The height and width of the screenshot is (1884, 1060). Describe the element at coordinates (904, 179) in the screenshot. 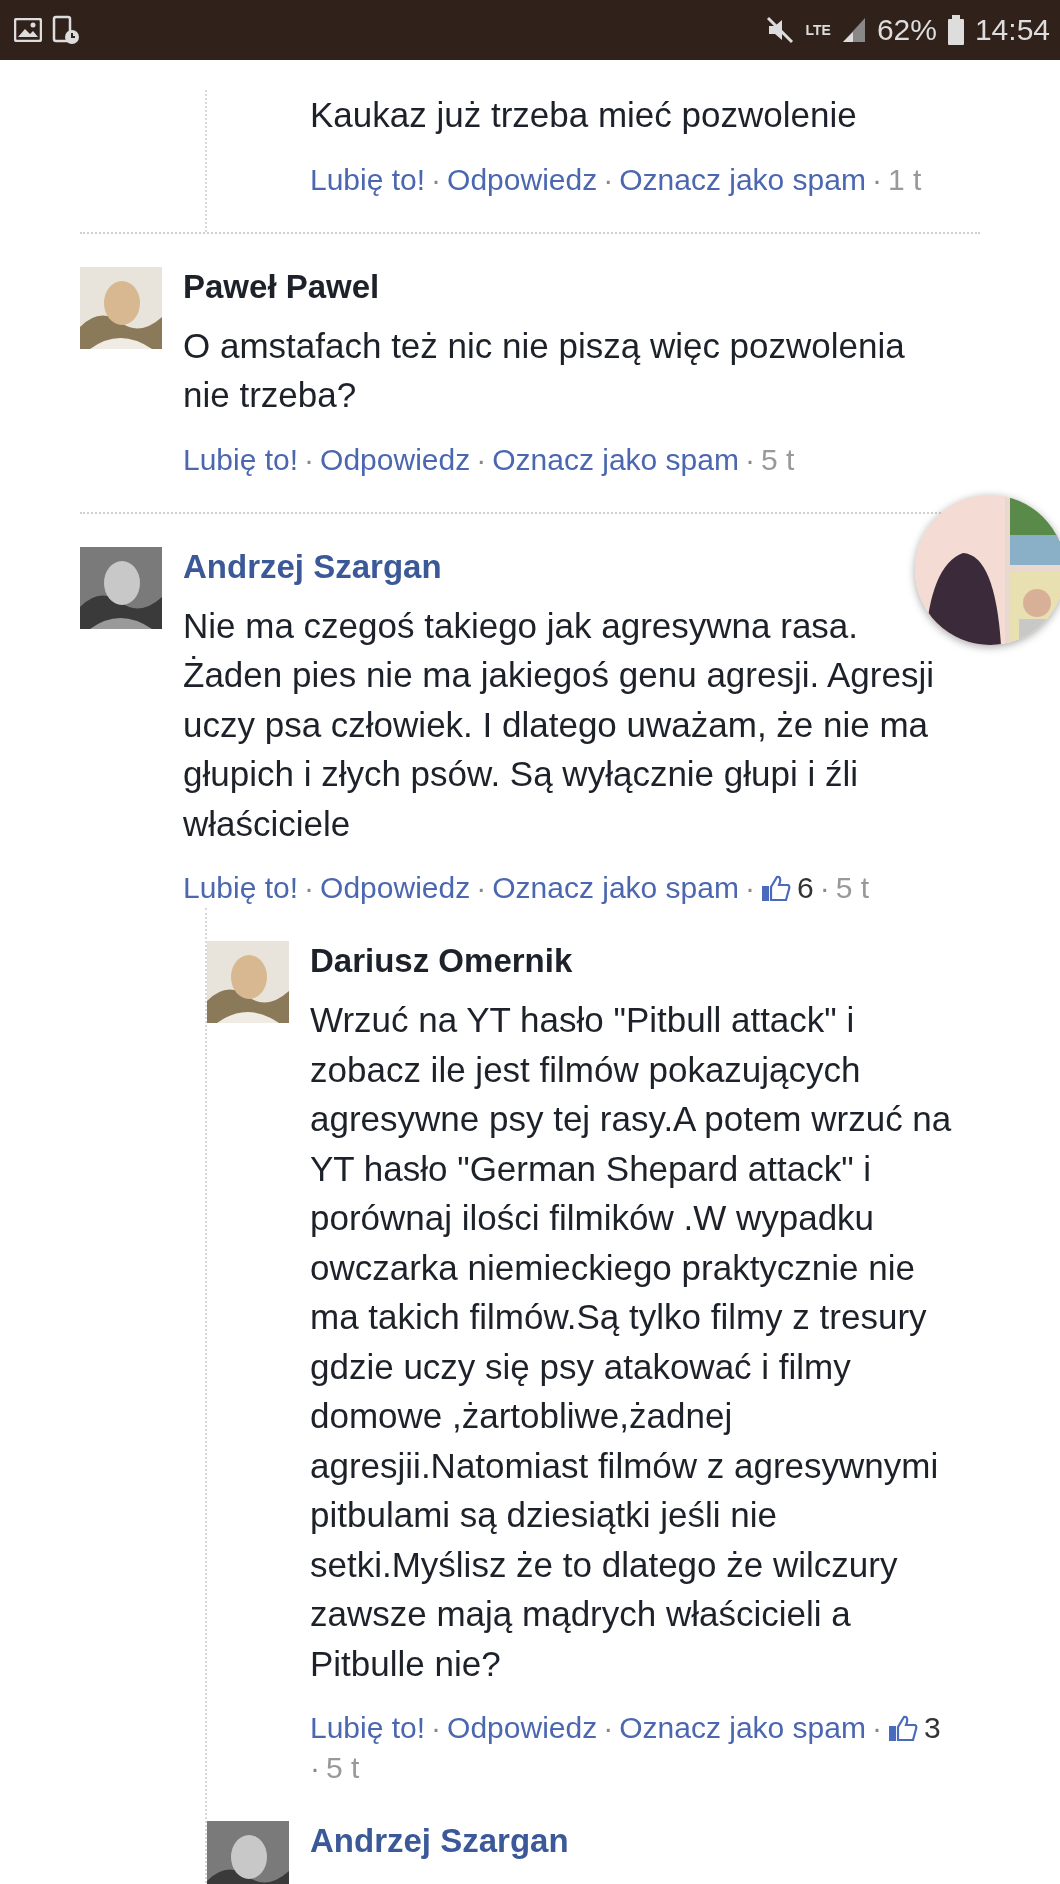

I see `timestamp: 1 t` at that location.